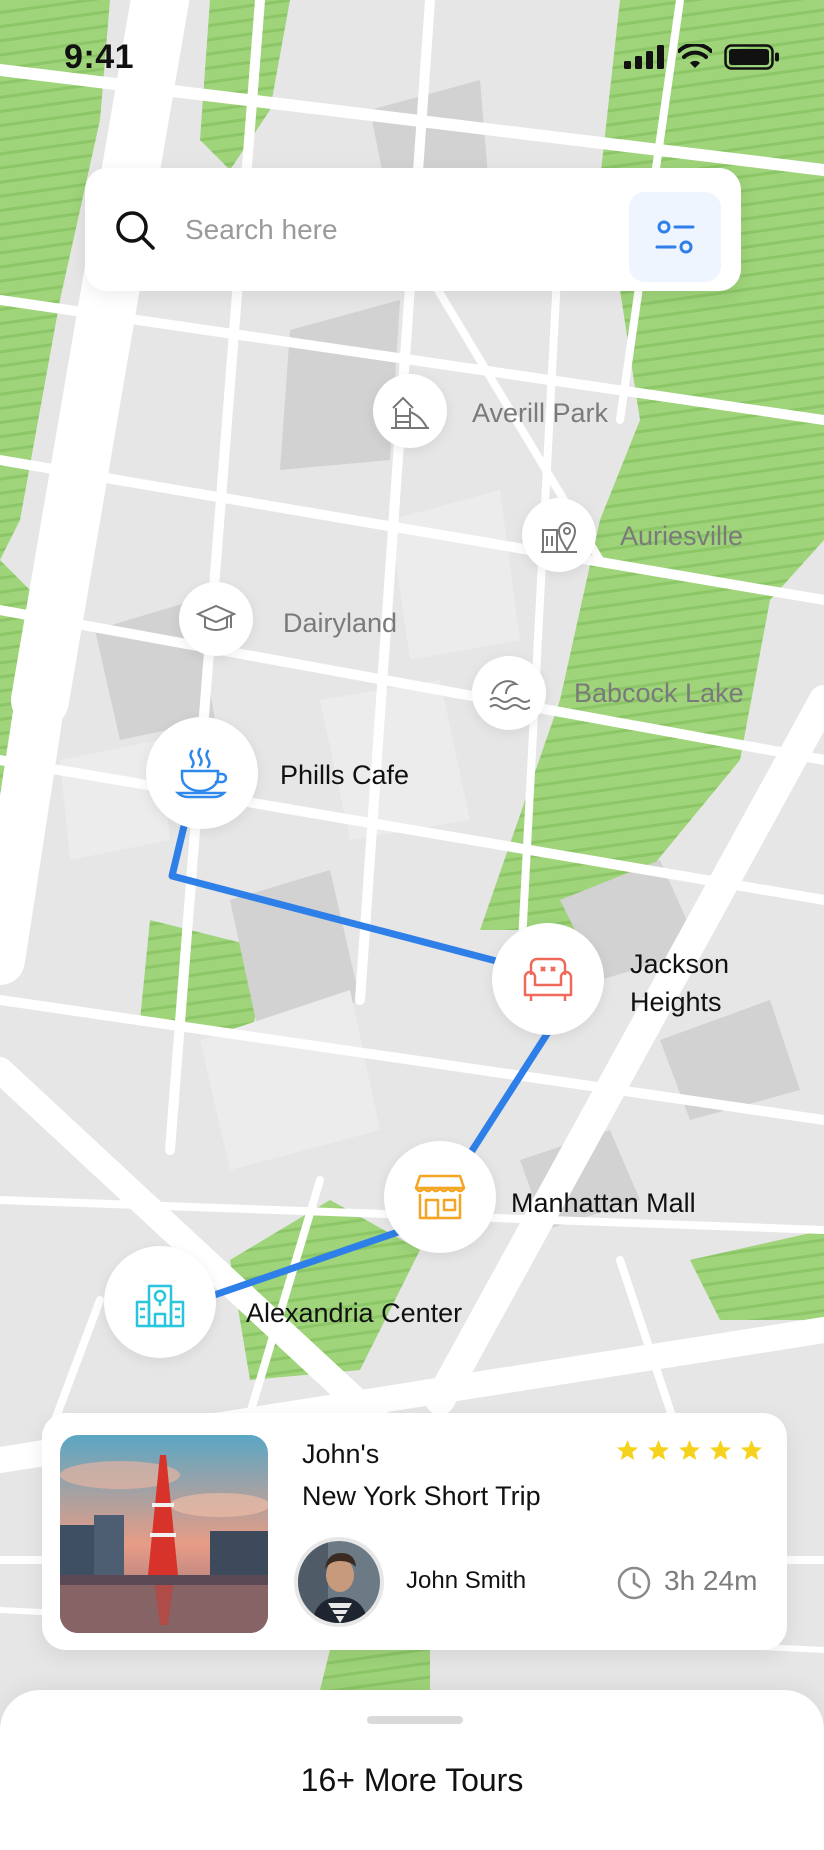 This screenshot has width=824, height=1850. What do you see at coordinates (99, 57) in the screenshot?
I see `status-time: 9:41` at bounding box center [99, 57].